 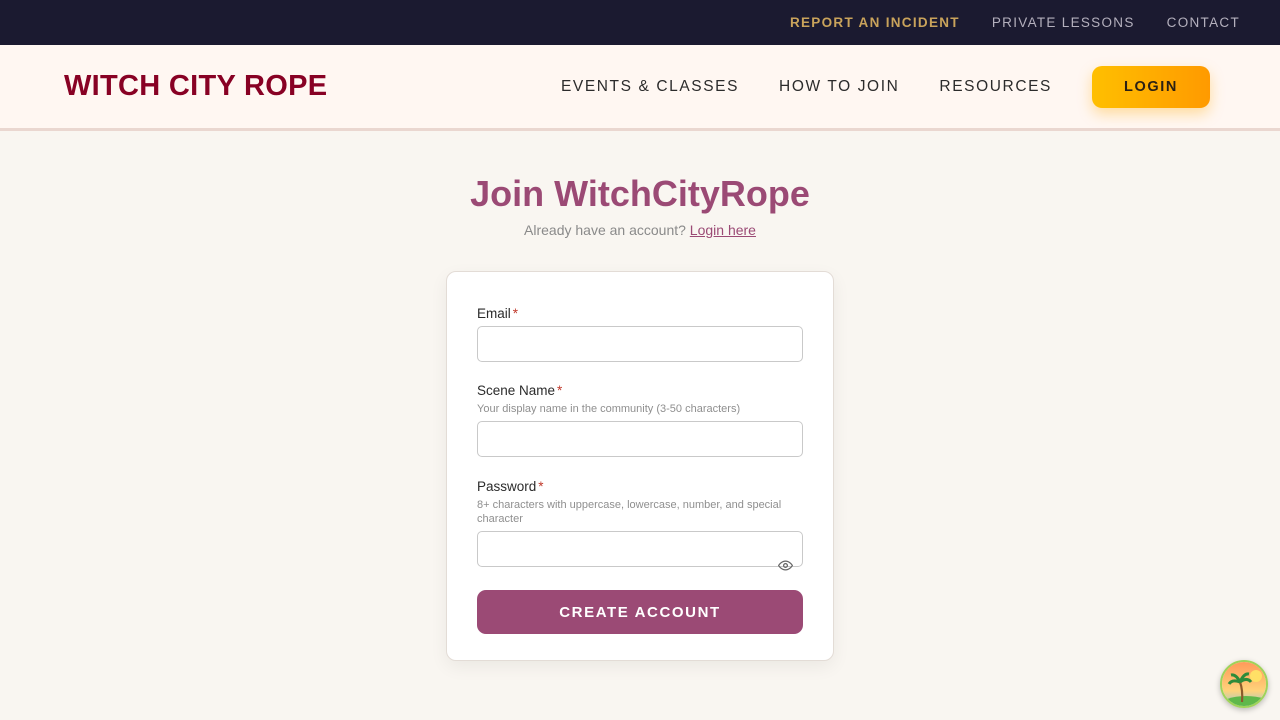 I want to click on email-input, so click(x=640, y=344).